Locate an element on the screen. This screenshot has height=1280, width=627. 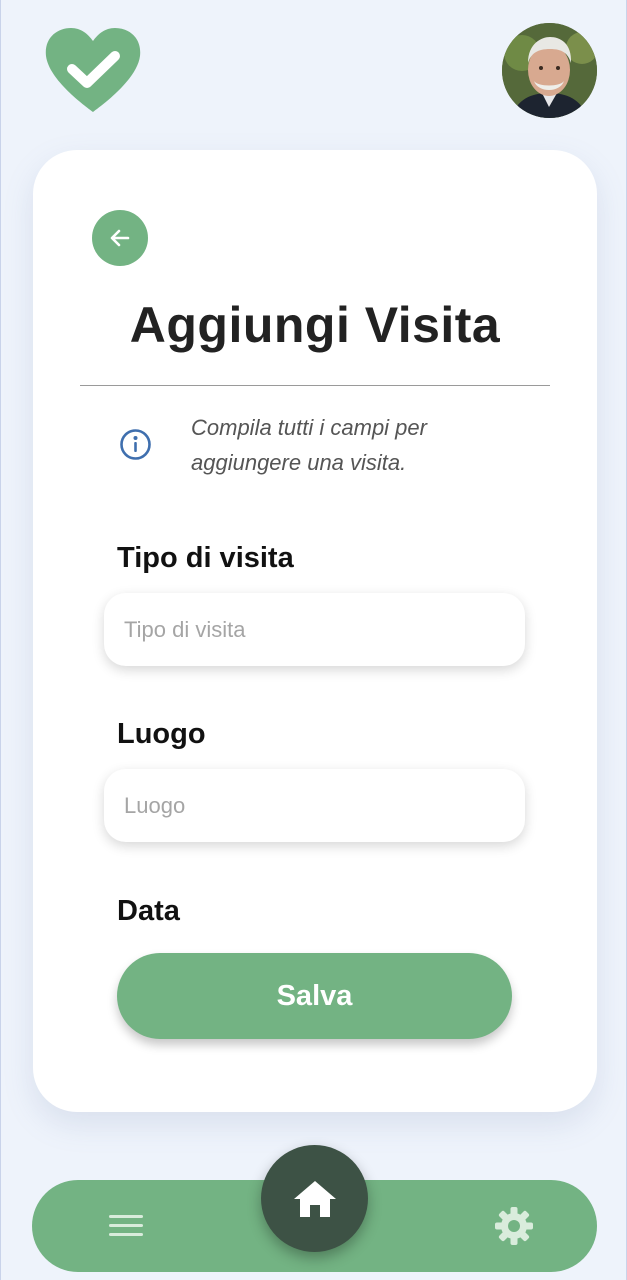
home-icon is located at coordinates (314, 1198).